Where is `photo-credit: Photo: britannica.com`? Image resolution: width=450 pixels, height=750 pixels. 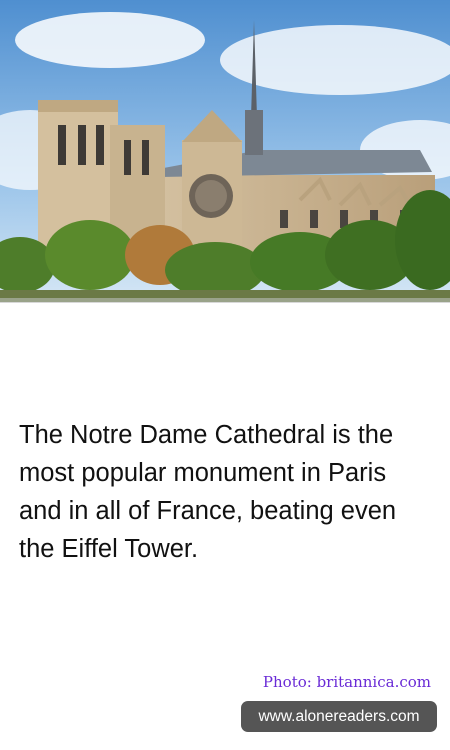
photo-credit: Photo: britannica.com is located at coordinates (346, 682).